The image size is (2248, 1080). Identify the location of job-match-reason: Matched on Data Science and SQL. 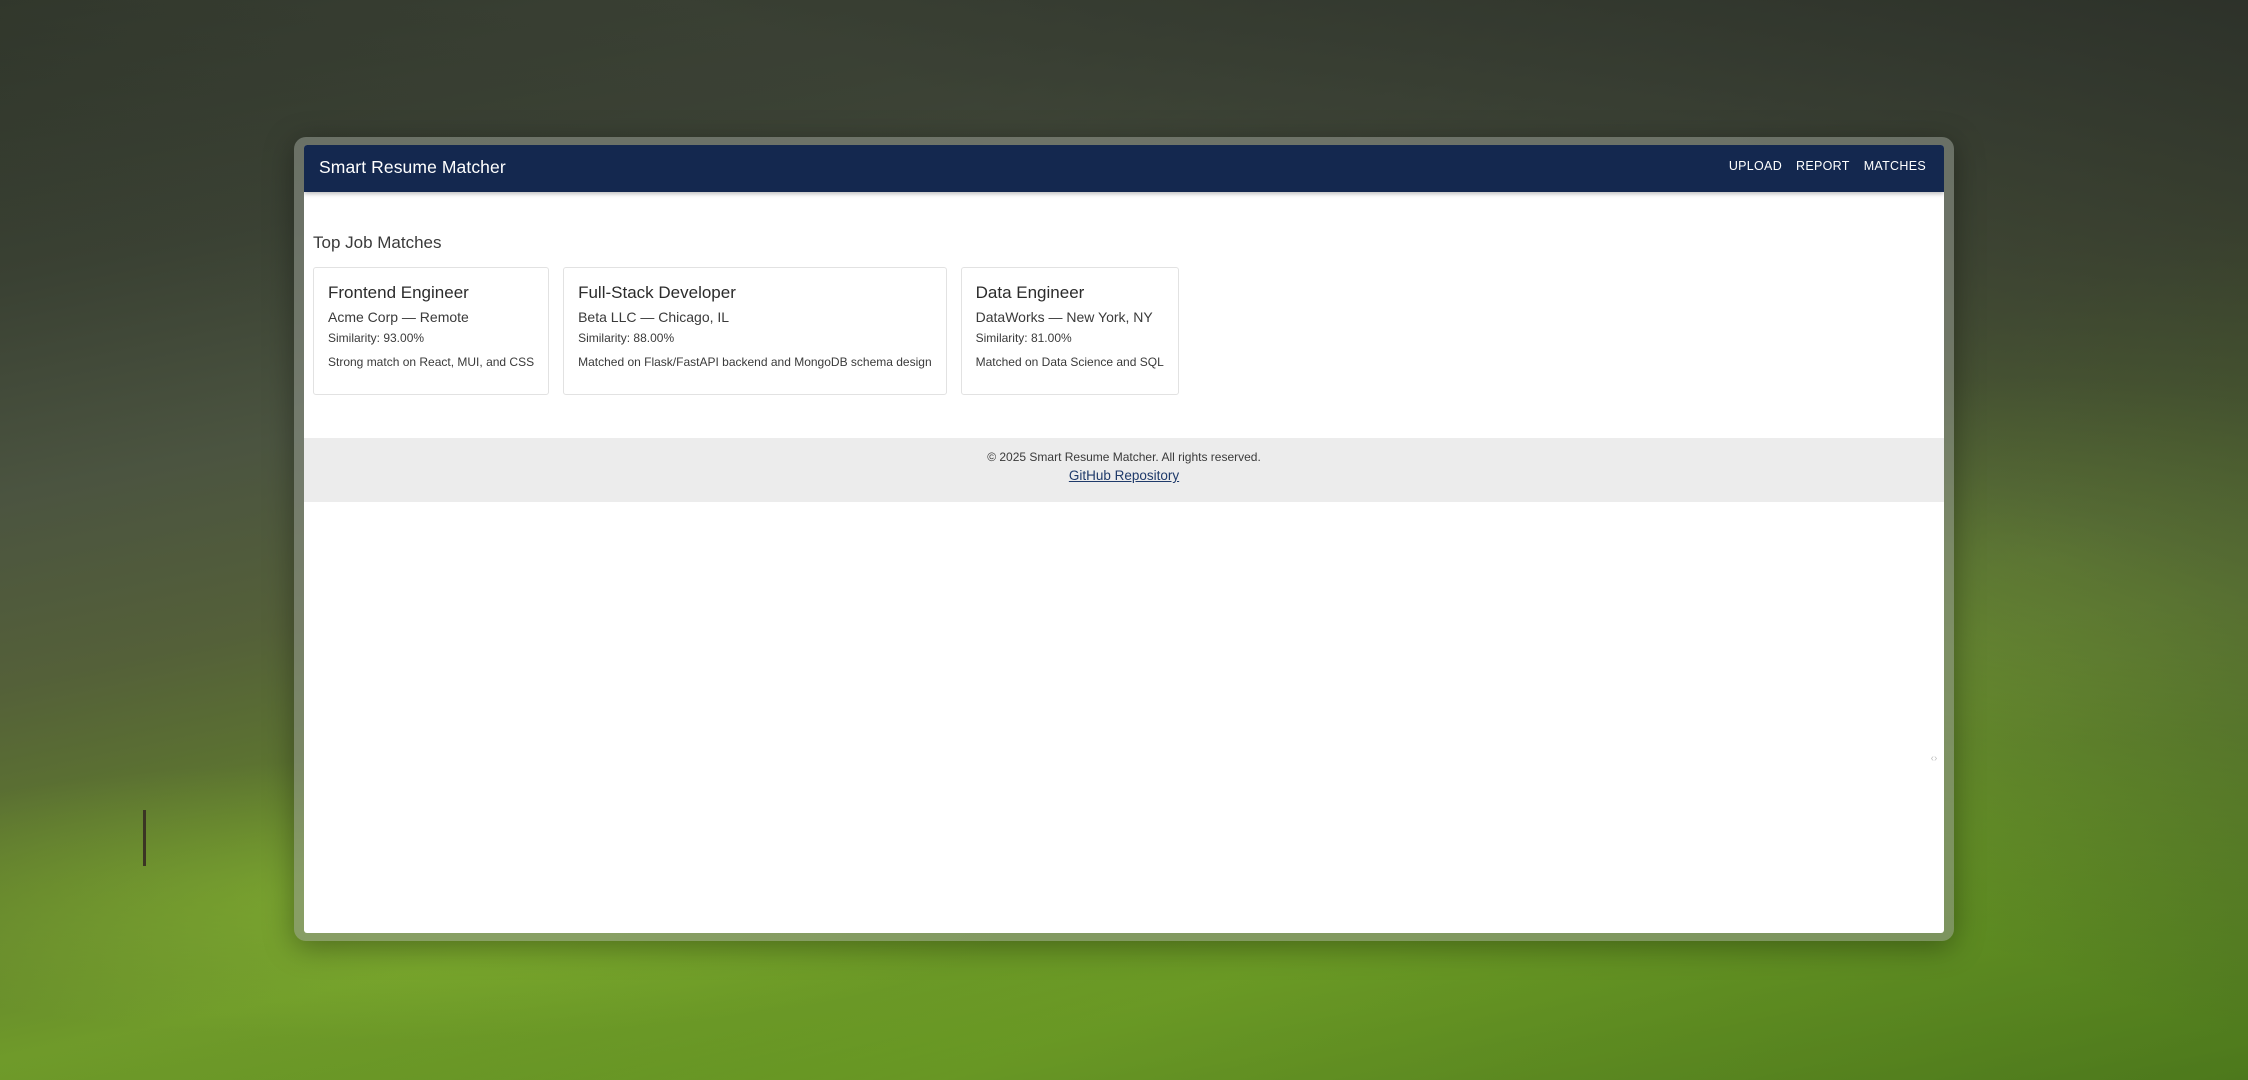
(1069, 362).